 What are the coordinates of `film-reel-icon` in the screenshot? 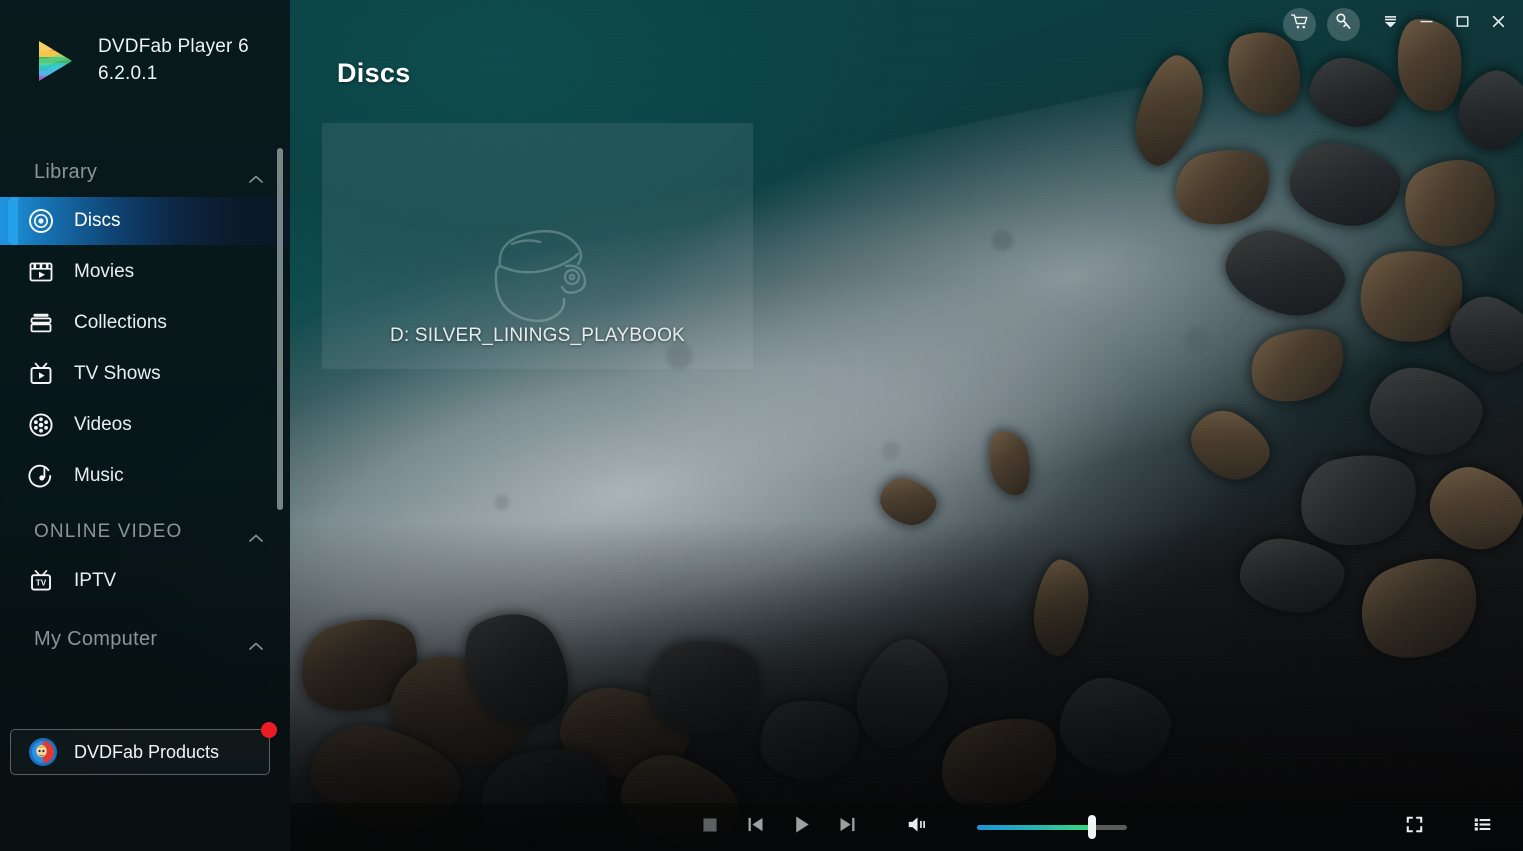 It's located at (41, 425).